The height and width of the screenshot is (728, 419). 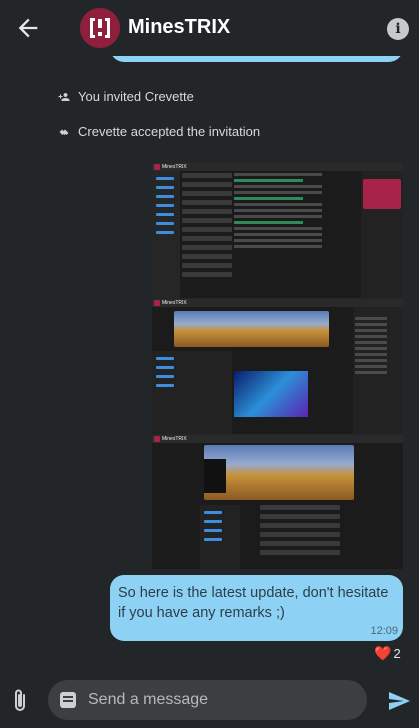 I want to click on minestrix-logo, so click(x=100, y=28).